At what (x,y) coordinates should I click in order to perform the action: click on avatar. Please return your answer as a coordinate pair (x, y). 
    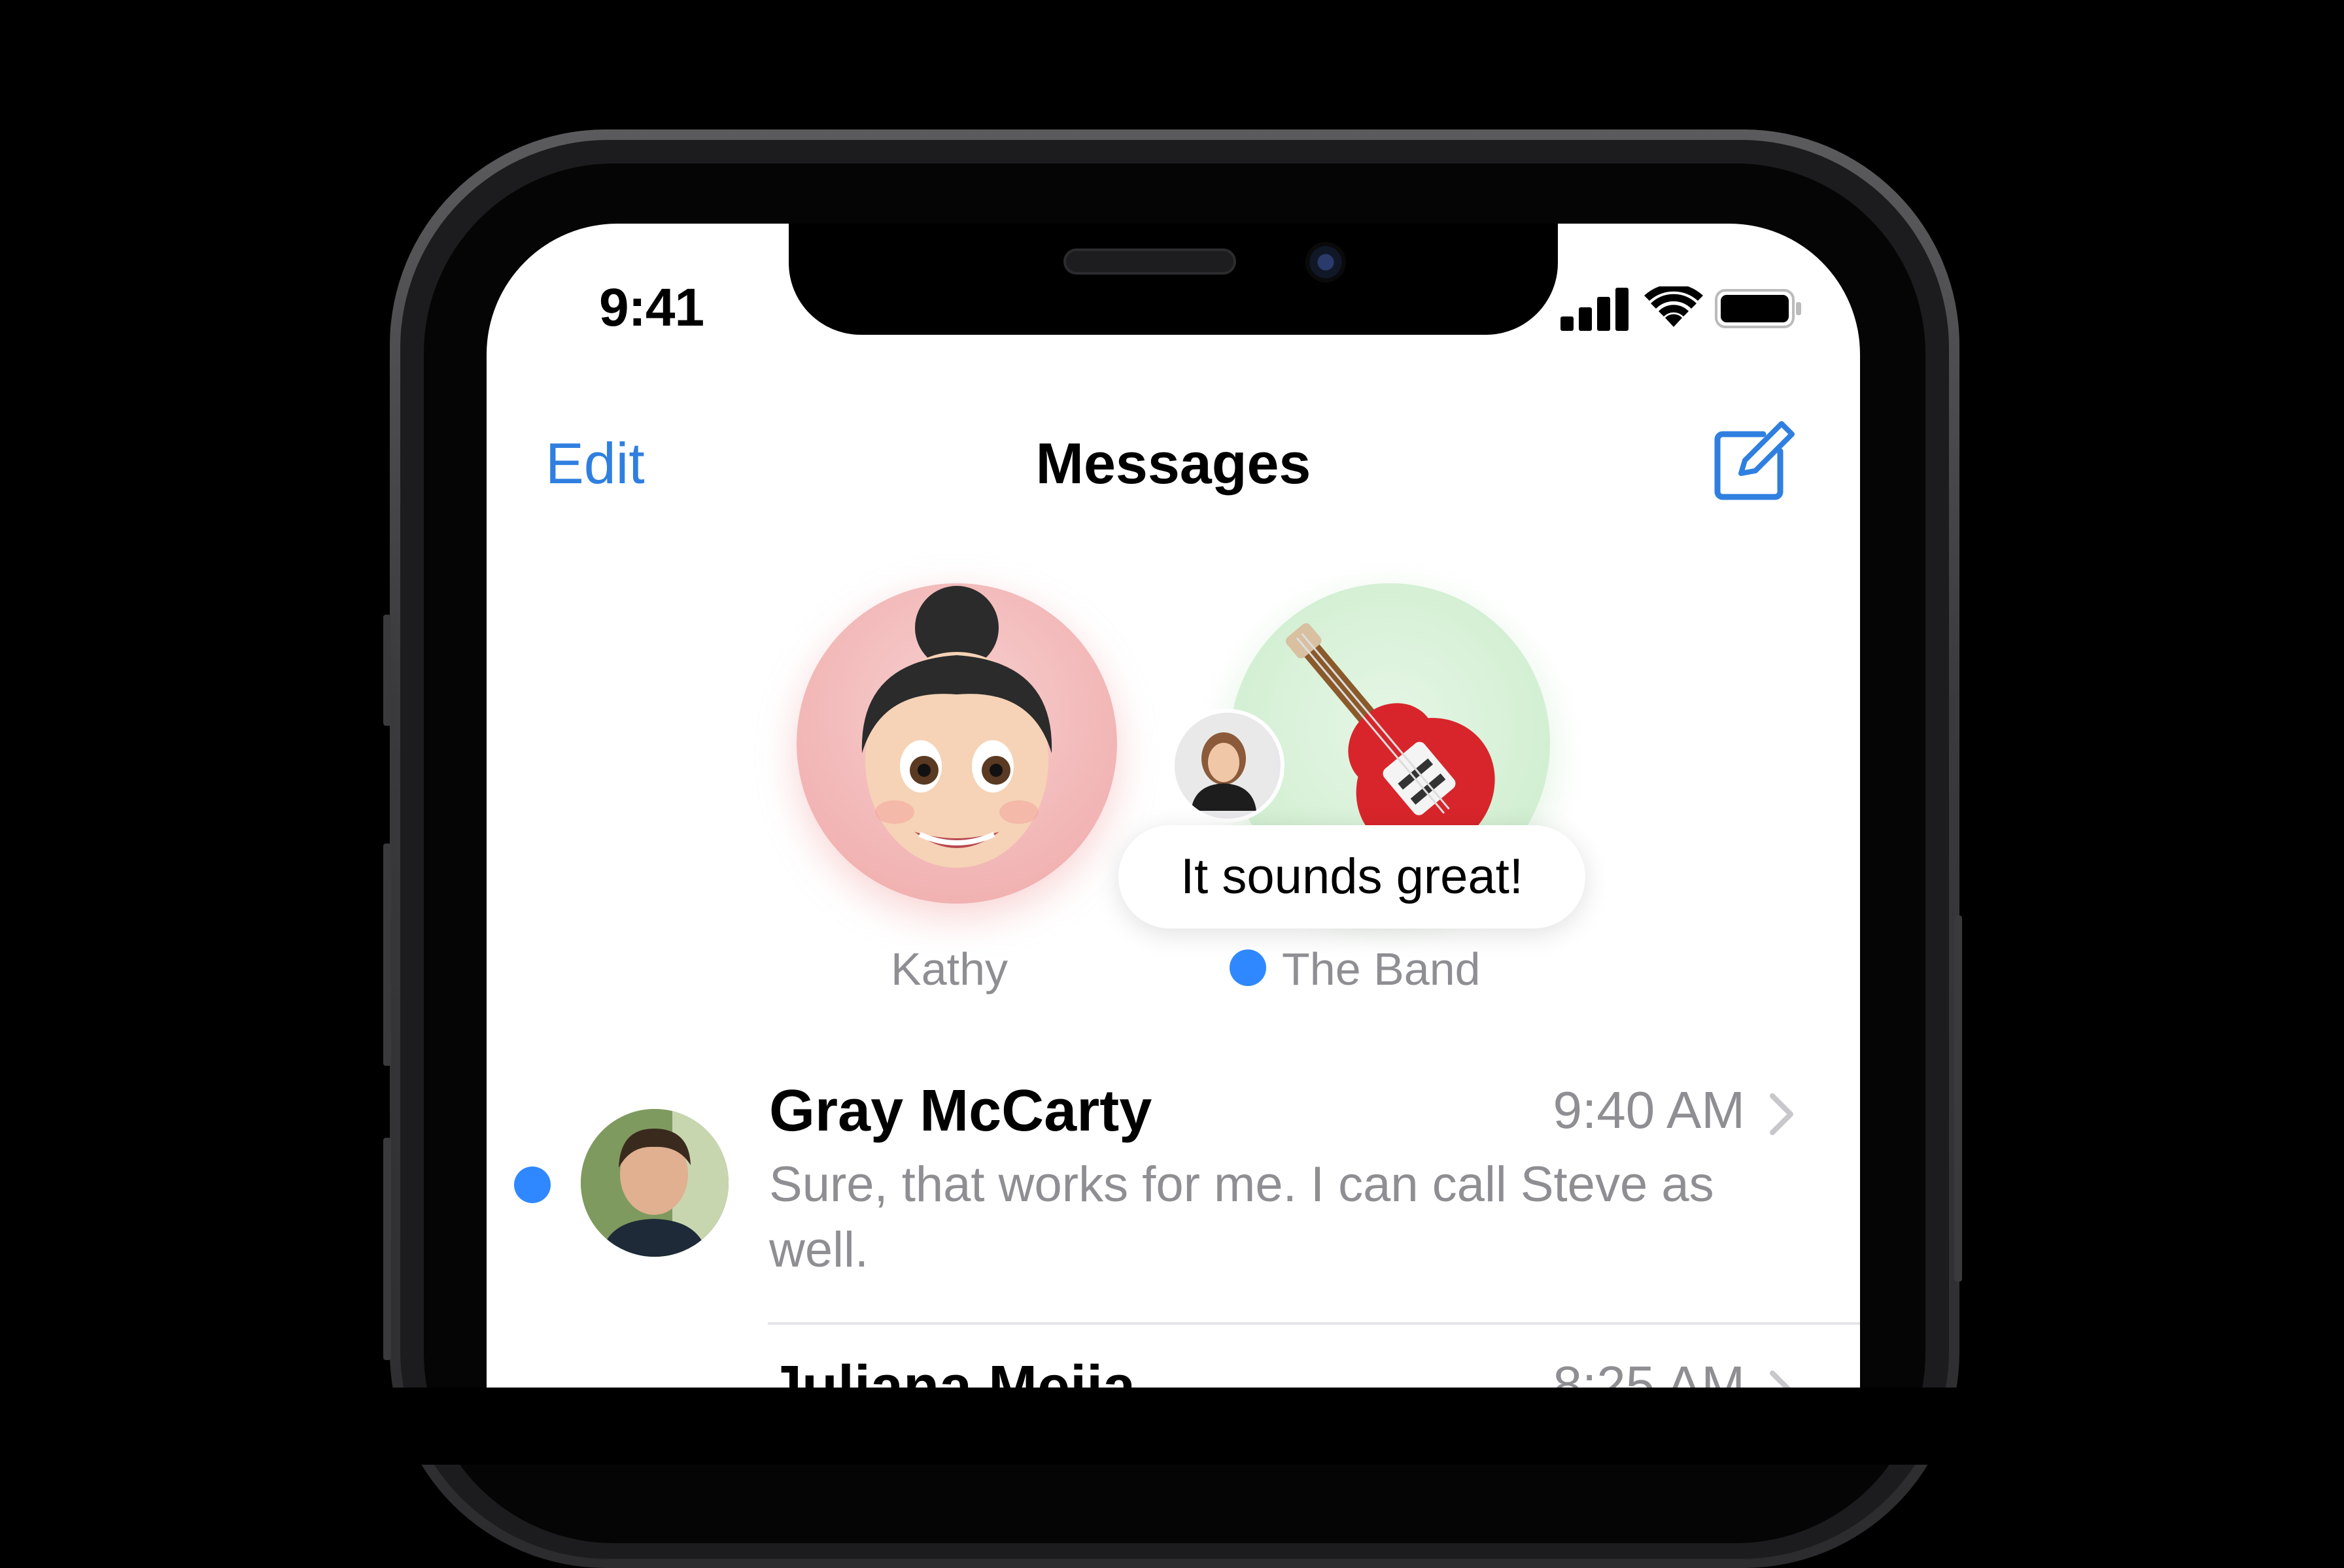
    Looking at the image, I should click on (655, 1183).